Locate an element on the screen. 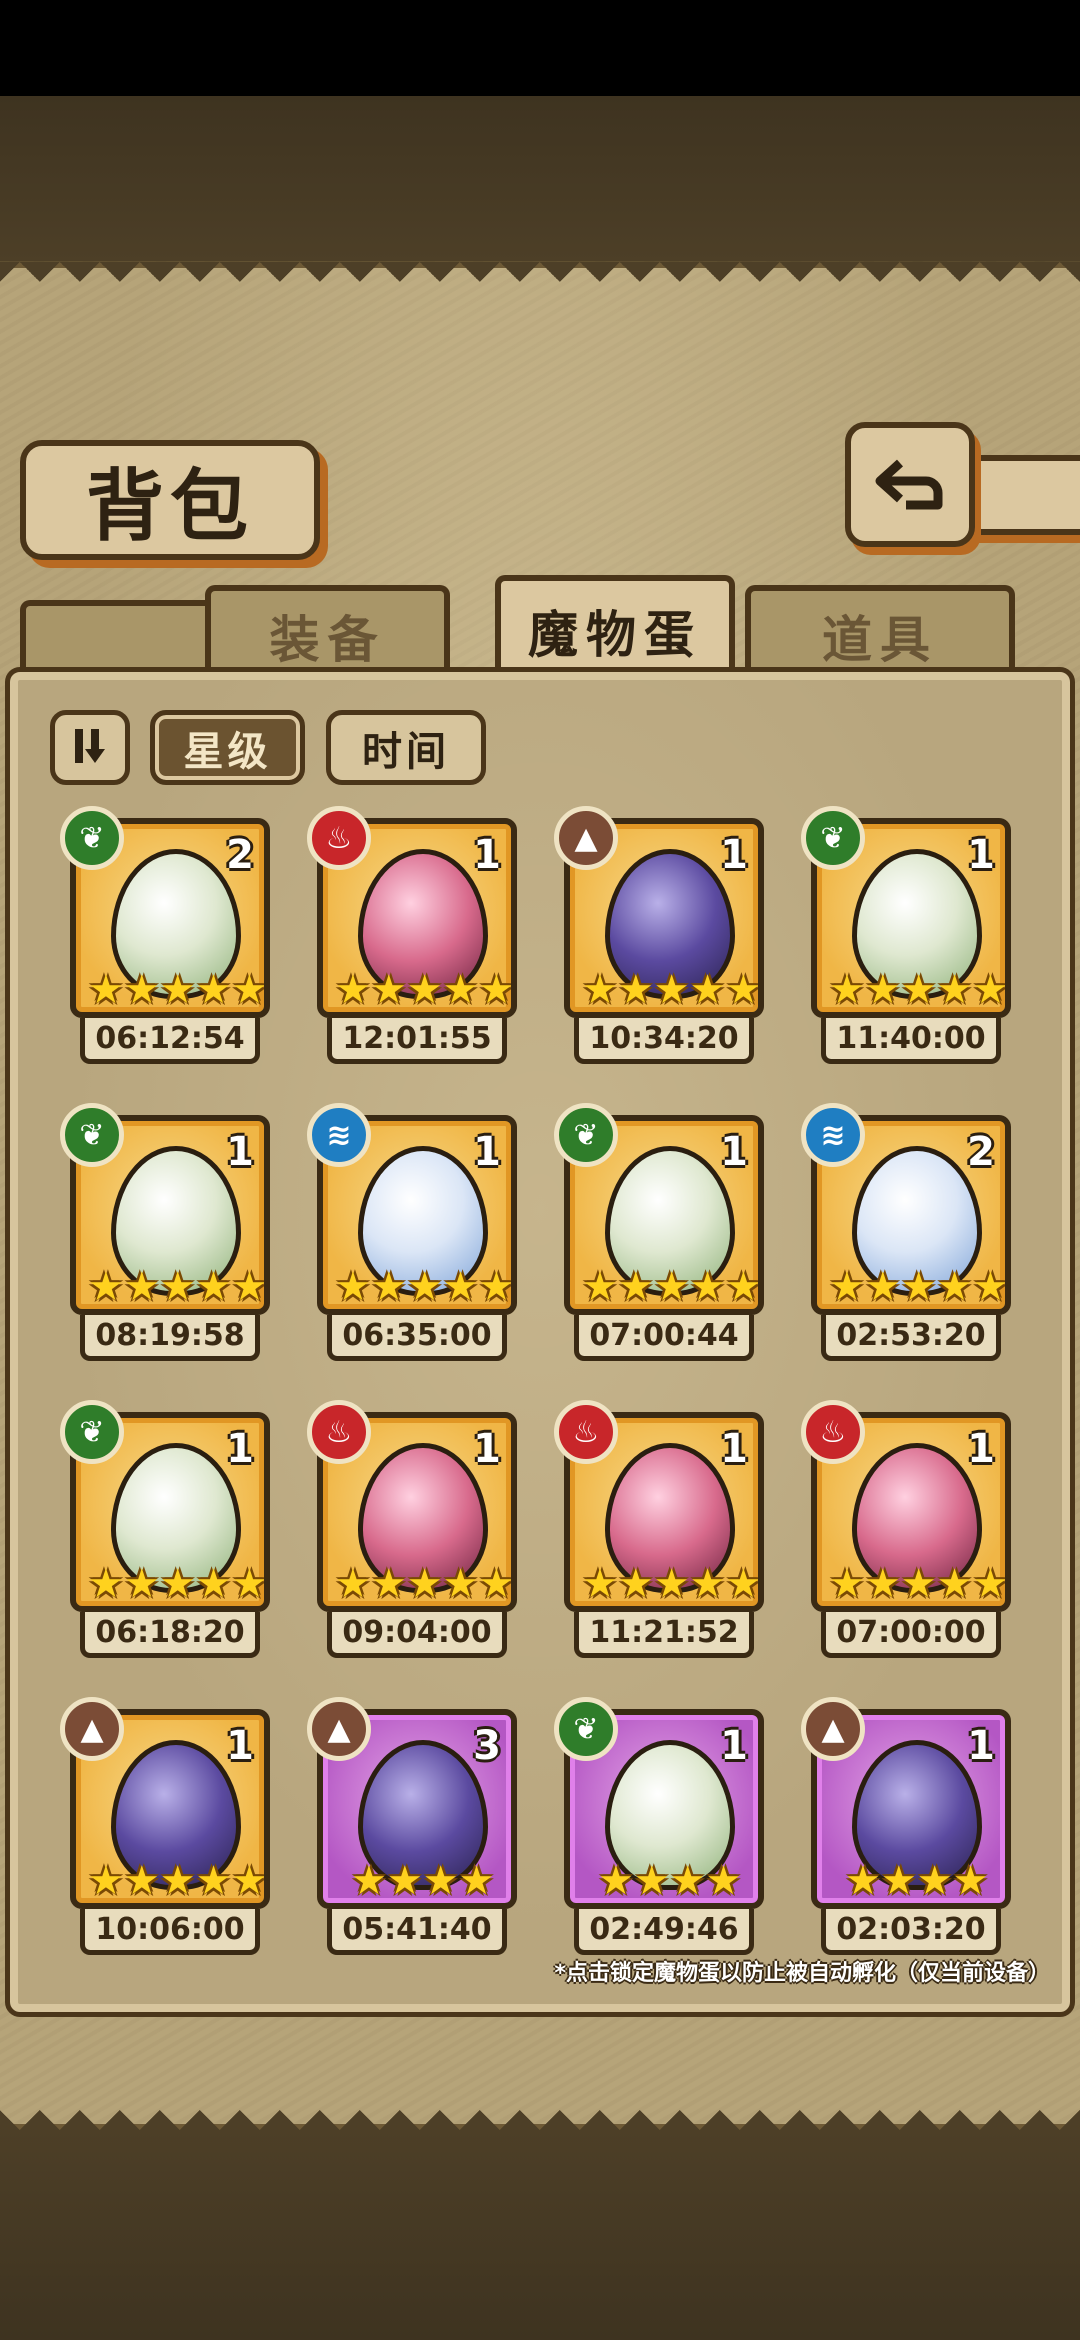 This screenshot has width=1080, height=2340. egg-card: 1 ★ ★ ★ ★ ★ ▲ 10:06:00 is located at coordinates (170, 1828).